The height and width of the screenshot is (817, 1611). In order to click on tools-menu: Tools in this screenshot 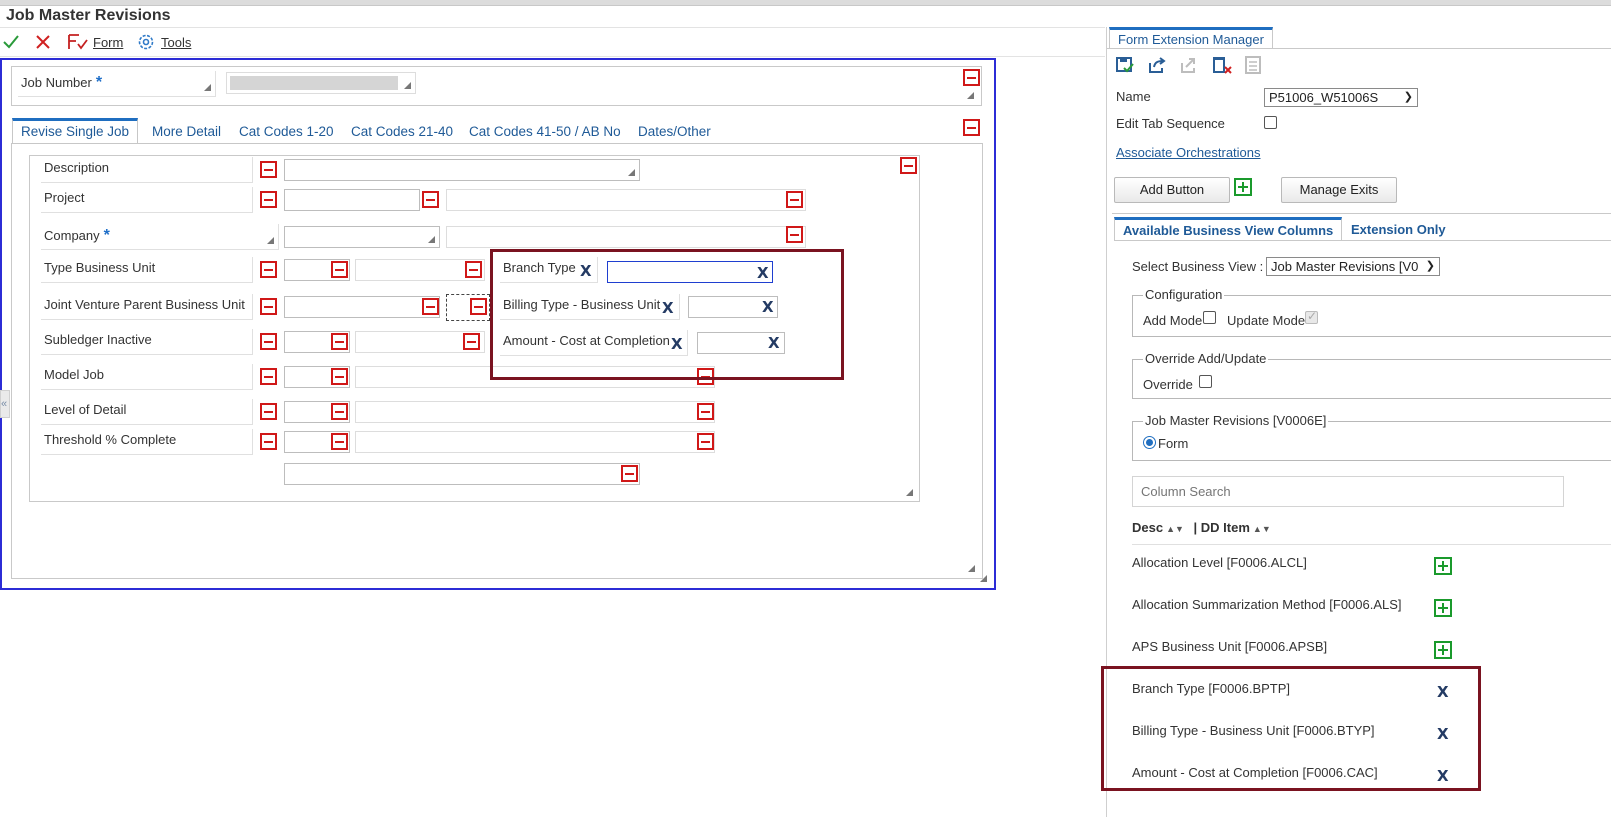, I will do `click(164, 42)`.